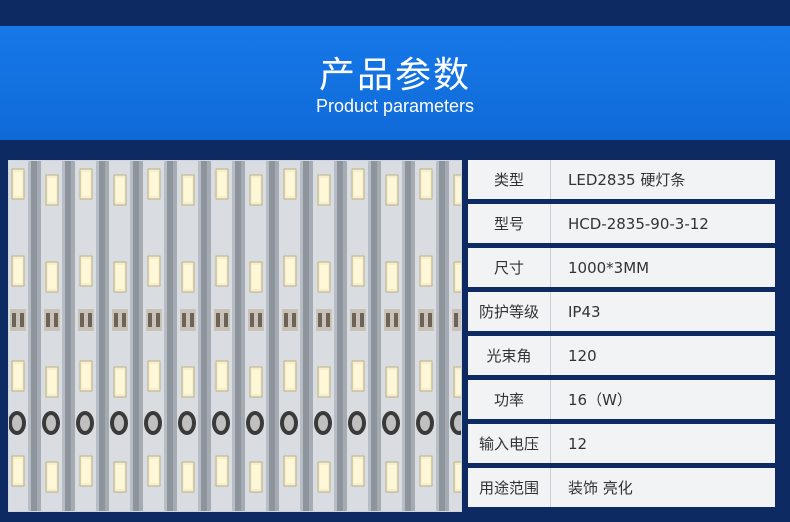 This screenshot has width=790, height=522. What do you see at coordinates (509, 223) in the screenshot?
I see `spec-label: 型号` at bounding box center [509, 223].